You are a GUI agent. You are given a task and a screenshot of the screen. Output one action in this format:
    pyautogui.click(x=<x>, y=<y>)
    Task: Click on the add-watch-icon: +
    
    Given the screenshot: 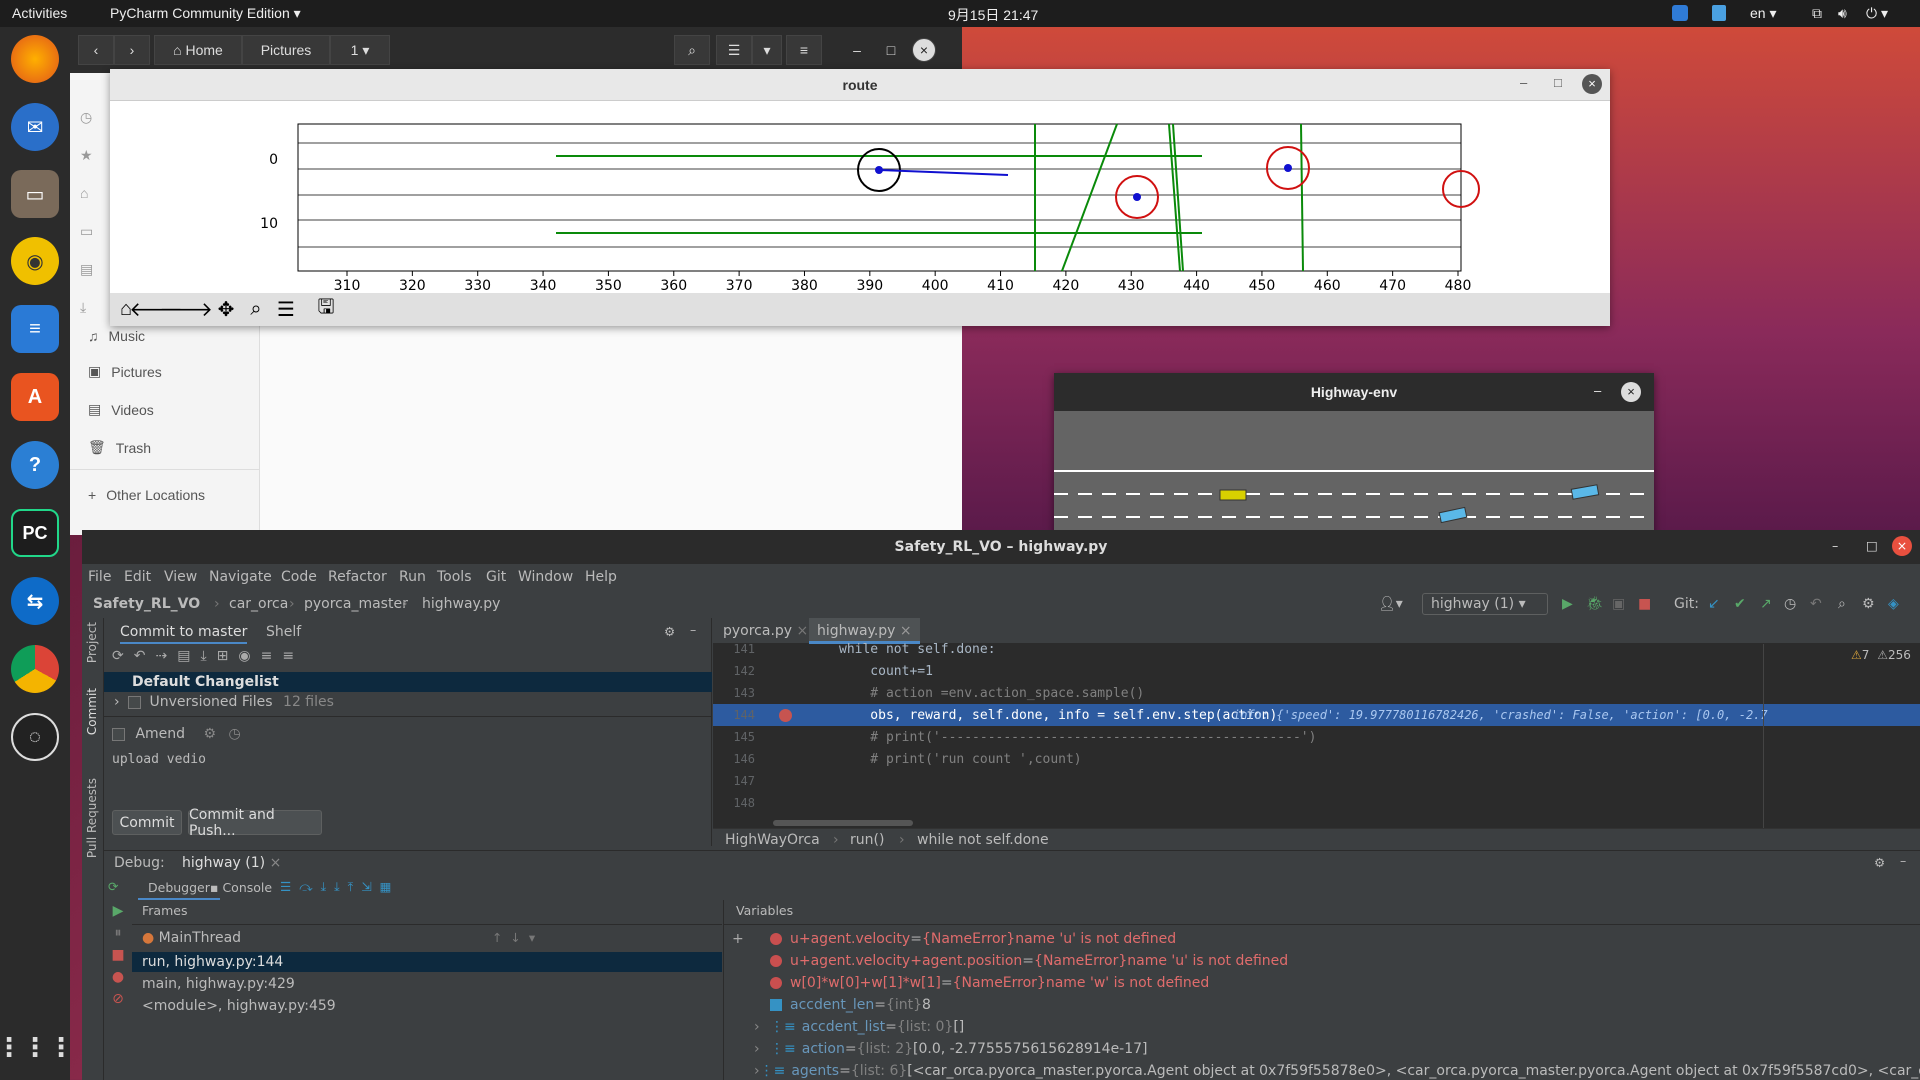 What is the action you would take?
    pyautogui.click(x=740, y=939)
    